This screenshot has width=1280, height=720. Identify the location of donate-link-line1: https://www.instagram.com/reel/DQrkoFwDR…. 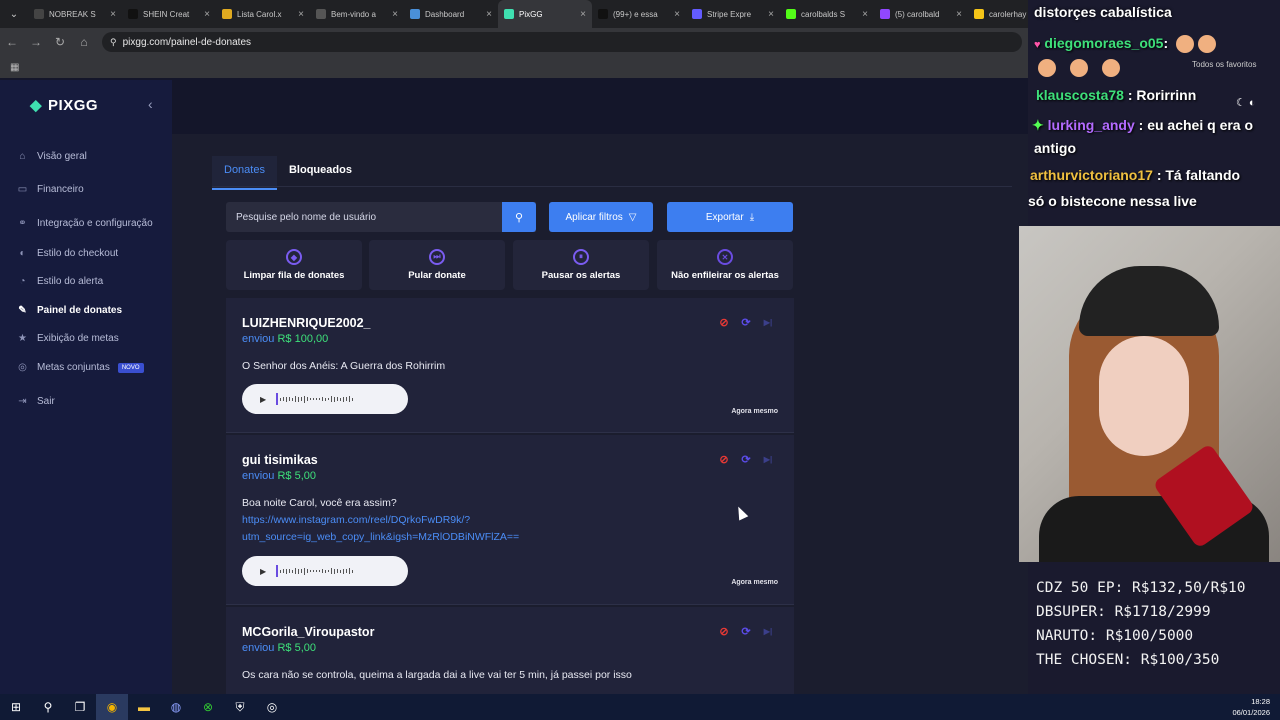
(380, 520).